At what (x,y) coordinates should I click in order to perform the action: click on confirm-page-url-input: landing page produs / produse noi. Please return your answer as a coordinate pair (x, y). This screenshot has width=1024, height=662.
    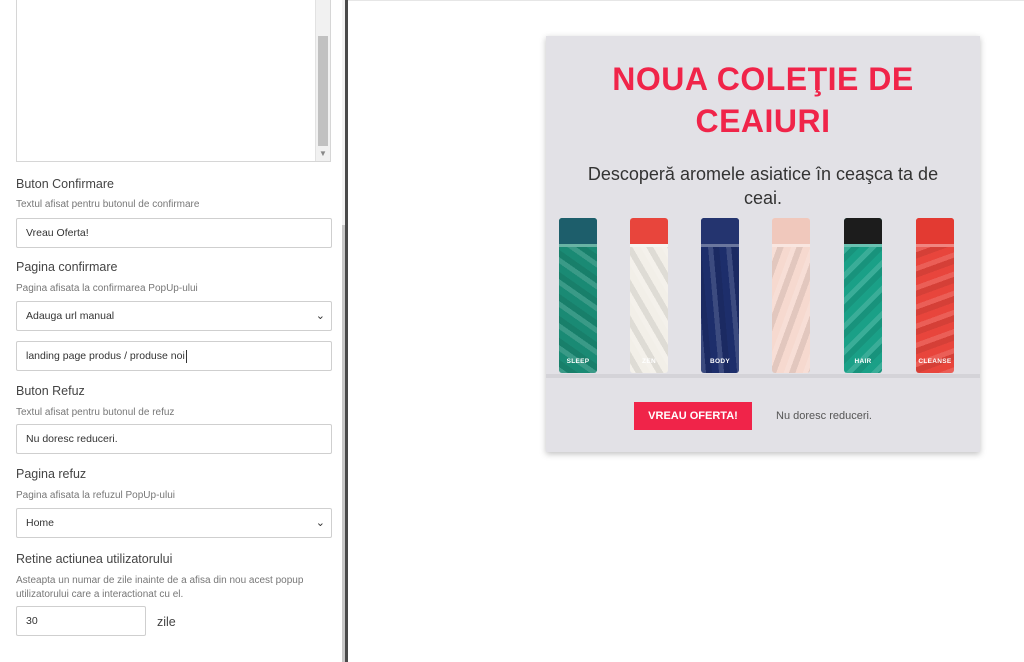
    Looking at the image, I should click on (174, 356).